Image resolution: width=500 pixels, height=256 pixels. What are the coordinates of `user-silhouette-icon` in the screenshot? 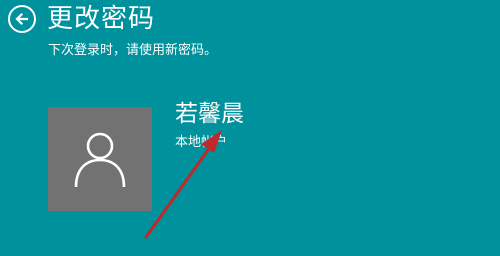 It's located at (100, 160).